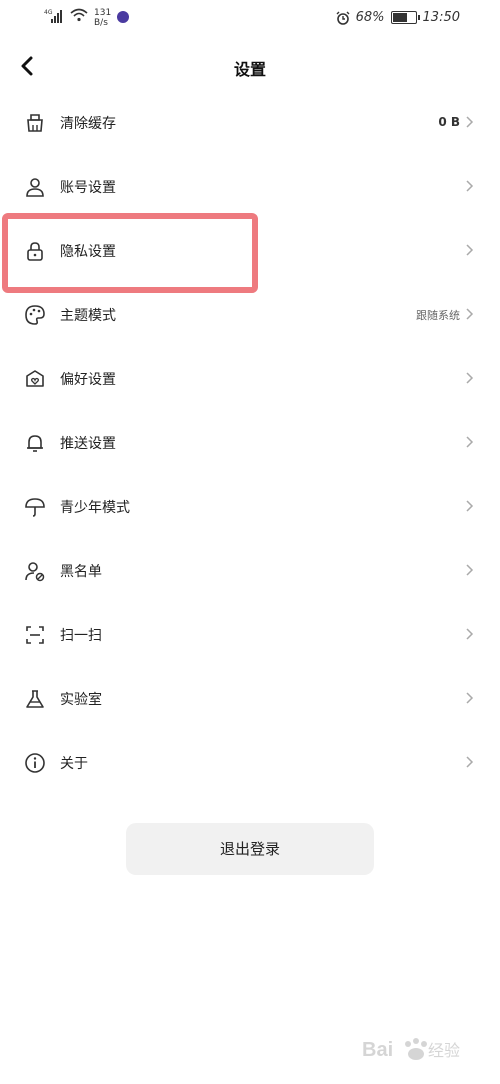 Image resolution: width=500 pixels, height=1084 pixels. What do you see at coordinates (250, 123) in the screenshot?
I see `settings-item-clear-cache: 清除缓存 0 B` at bounding box center [250, 123].